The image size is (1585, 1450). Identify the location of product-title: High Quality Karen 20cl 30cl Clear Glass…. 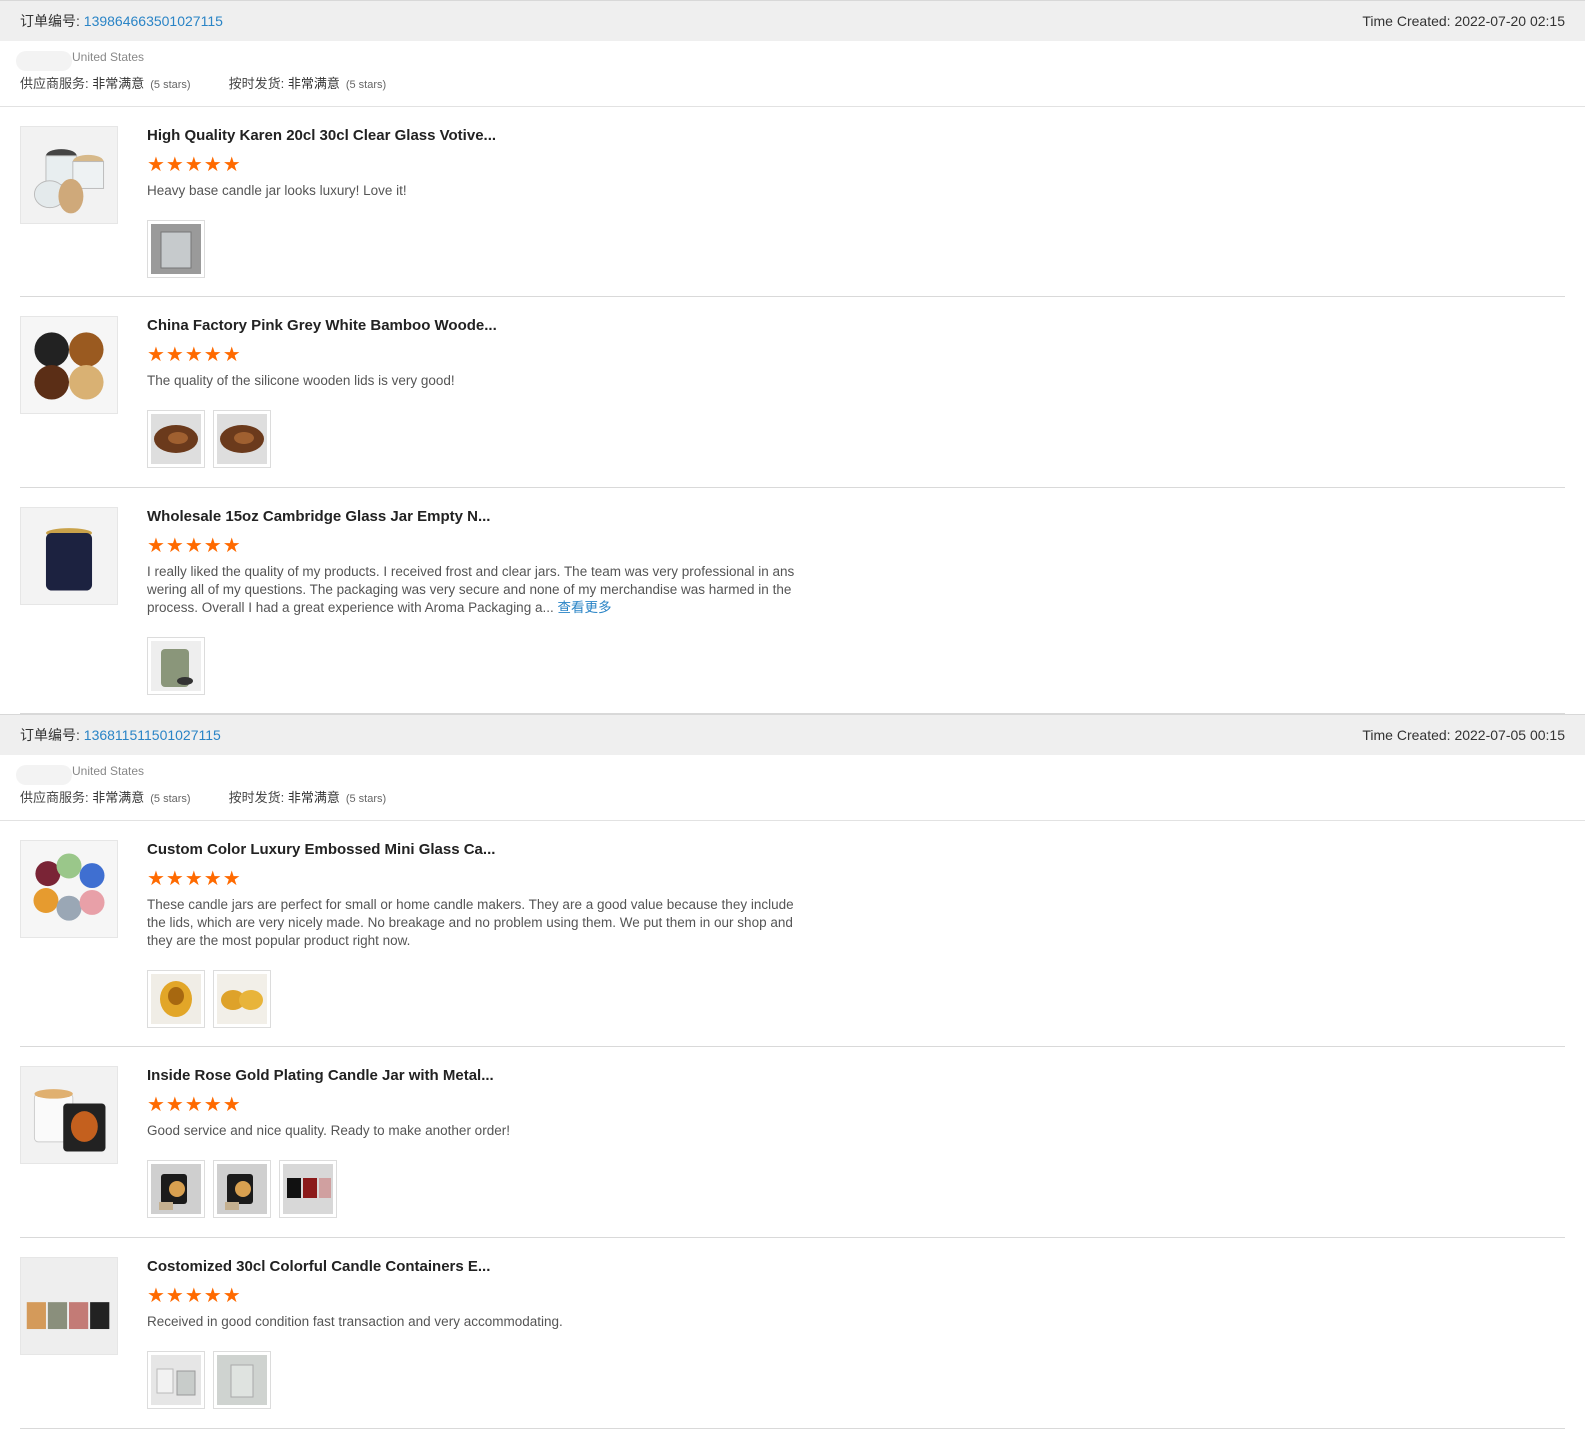
(856, 136).